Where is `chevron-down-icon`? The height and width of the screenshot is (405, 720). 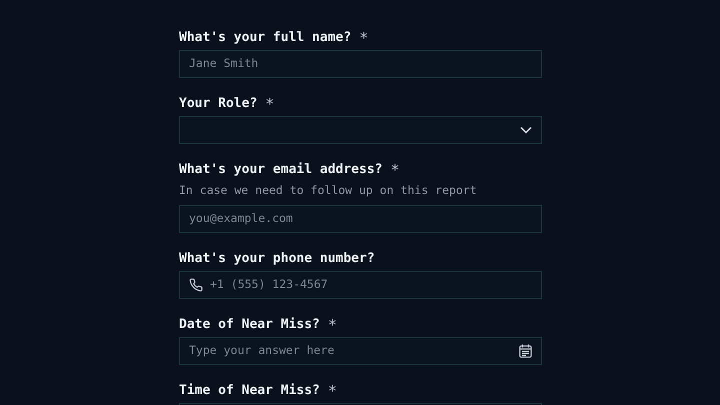 chevron-down-icon is located at coordinates (526, 130).